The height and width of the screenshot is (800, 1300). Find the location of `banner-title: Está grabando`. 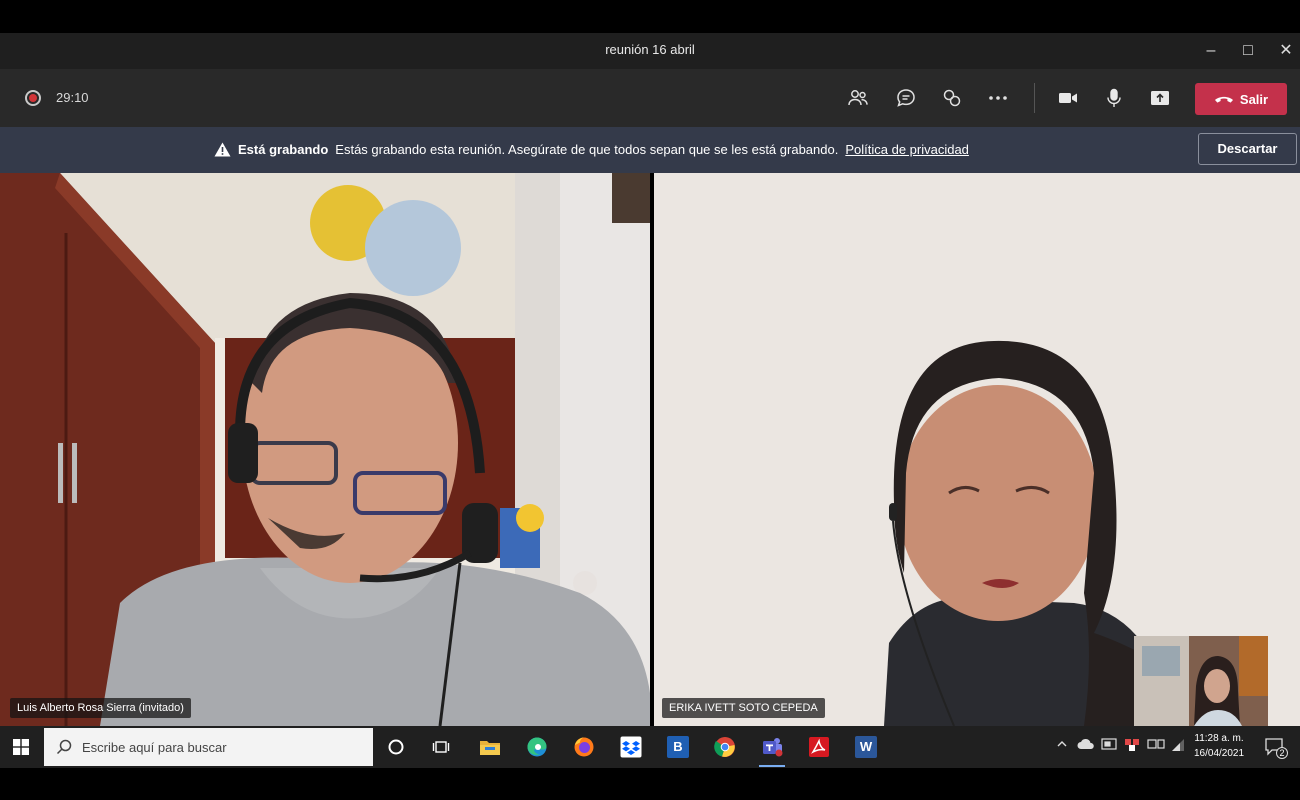

banner-title: Está grabando is located at coordinates (283, 149).